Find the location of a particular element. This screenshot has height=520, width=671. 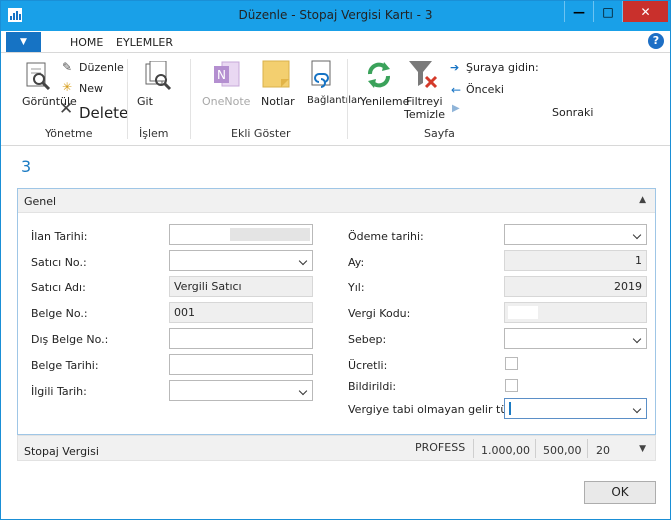

notes-icon is located at coordinates (276, 74).